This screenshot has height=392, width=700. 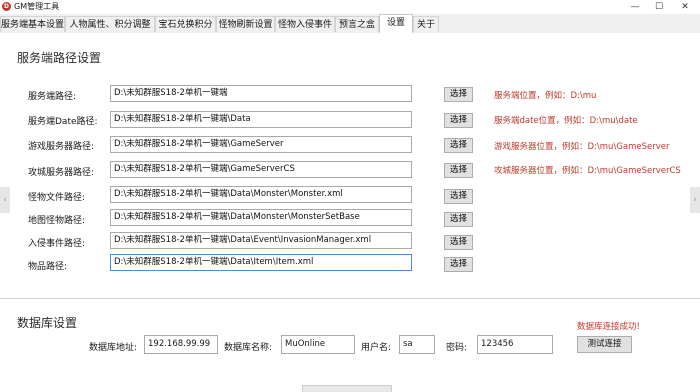 What do you see at coordinates (635, 7) in the screenshot?
I see `minimize-button: —` at bounding box center [635, 7].